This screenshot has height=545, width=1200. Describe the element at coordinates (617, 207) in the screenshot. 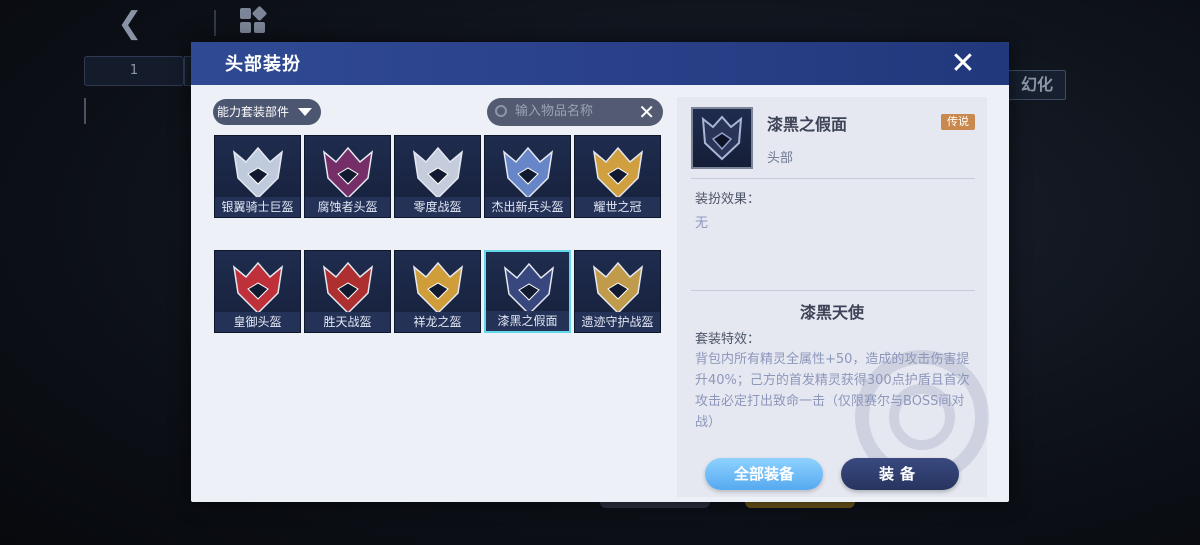

I see `item-name: 耀世之冠` at that location.